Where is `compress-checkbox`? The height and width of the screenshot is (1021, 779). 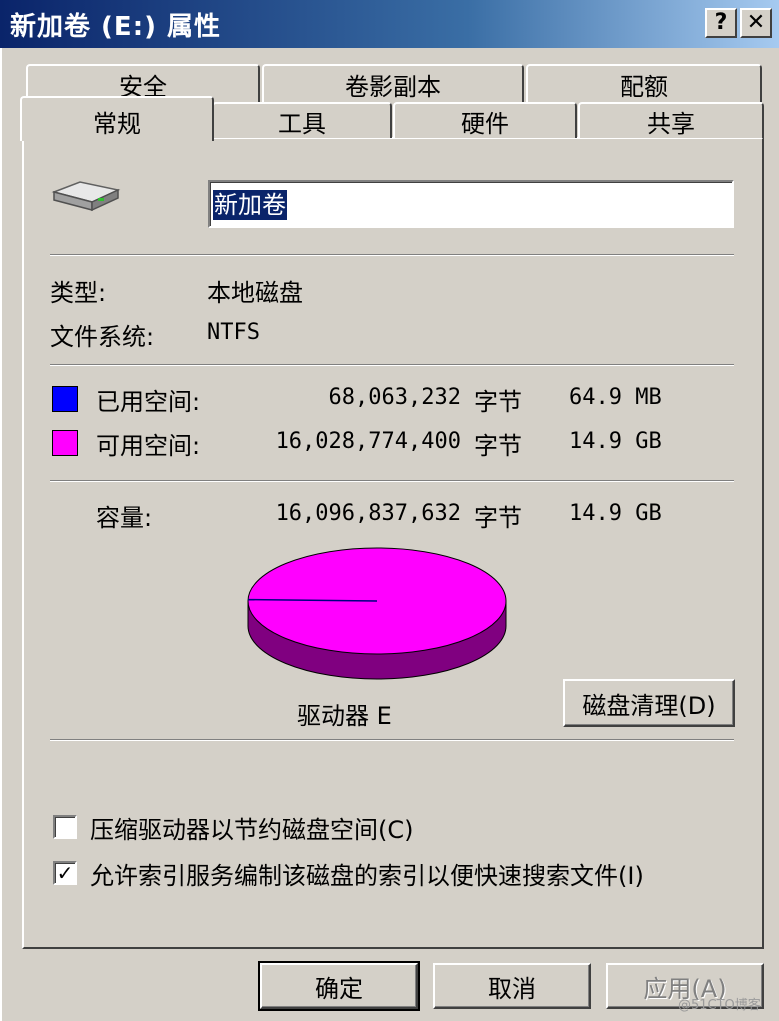
compress-checkbox is located at coordinates (65, 827).